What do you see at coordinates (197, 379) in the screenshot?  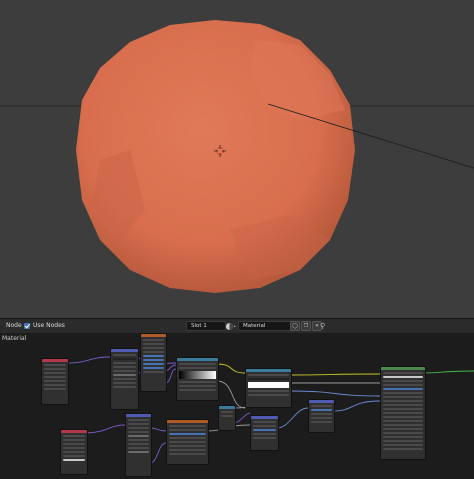 I see `color-ramp-node` at bounding box center [197, 379].